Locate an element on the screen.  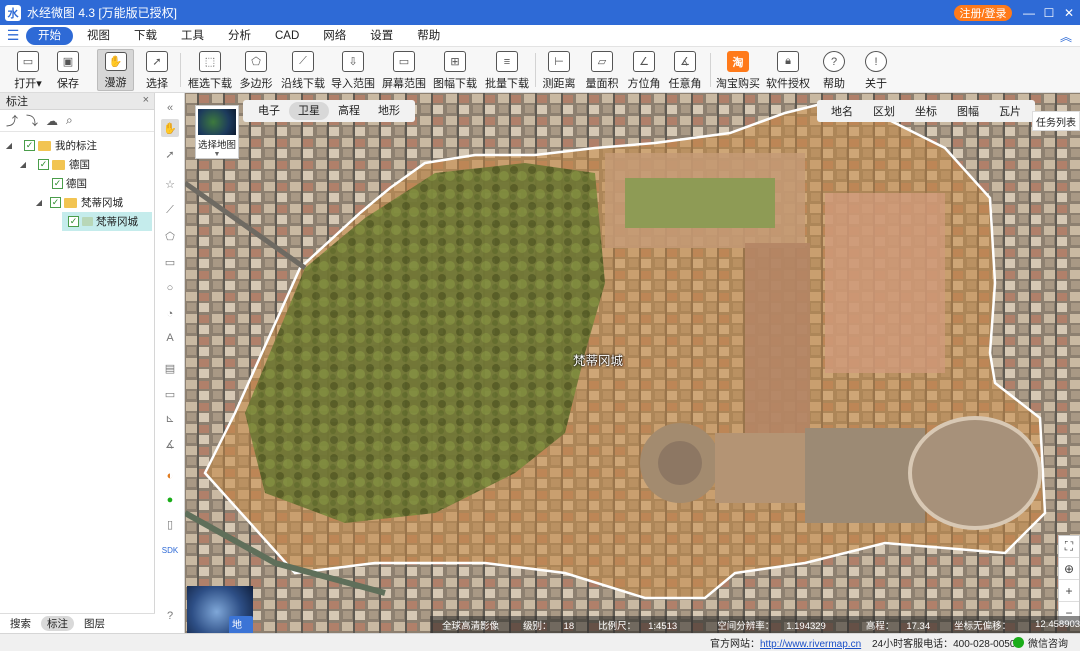
measure-area-button: ▱ 量面积 is located at coordinates (602, 70).